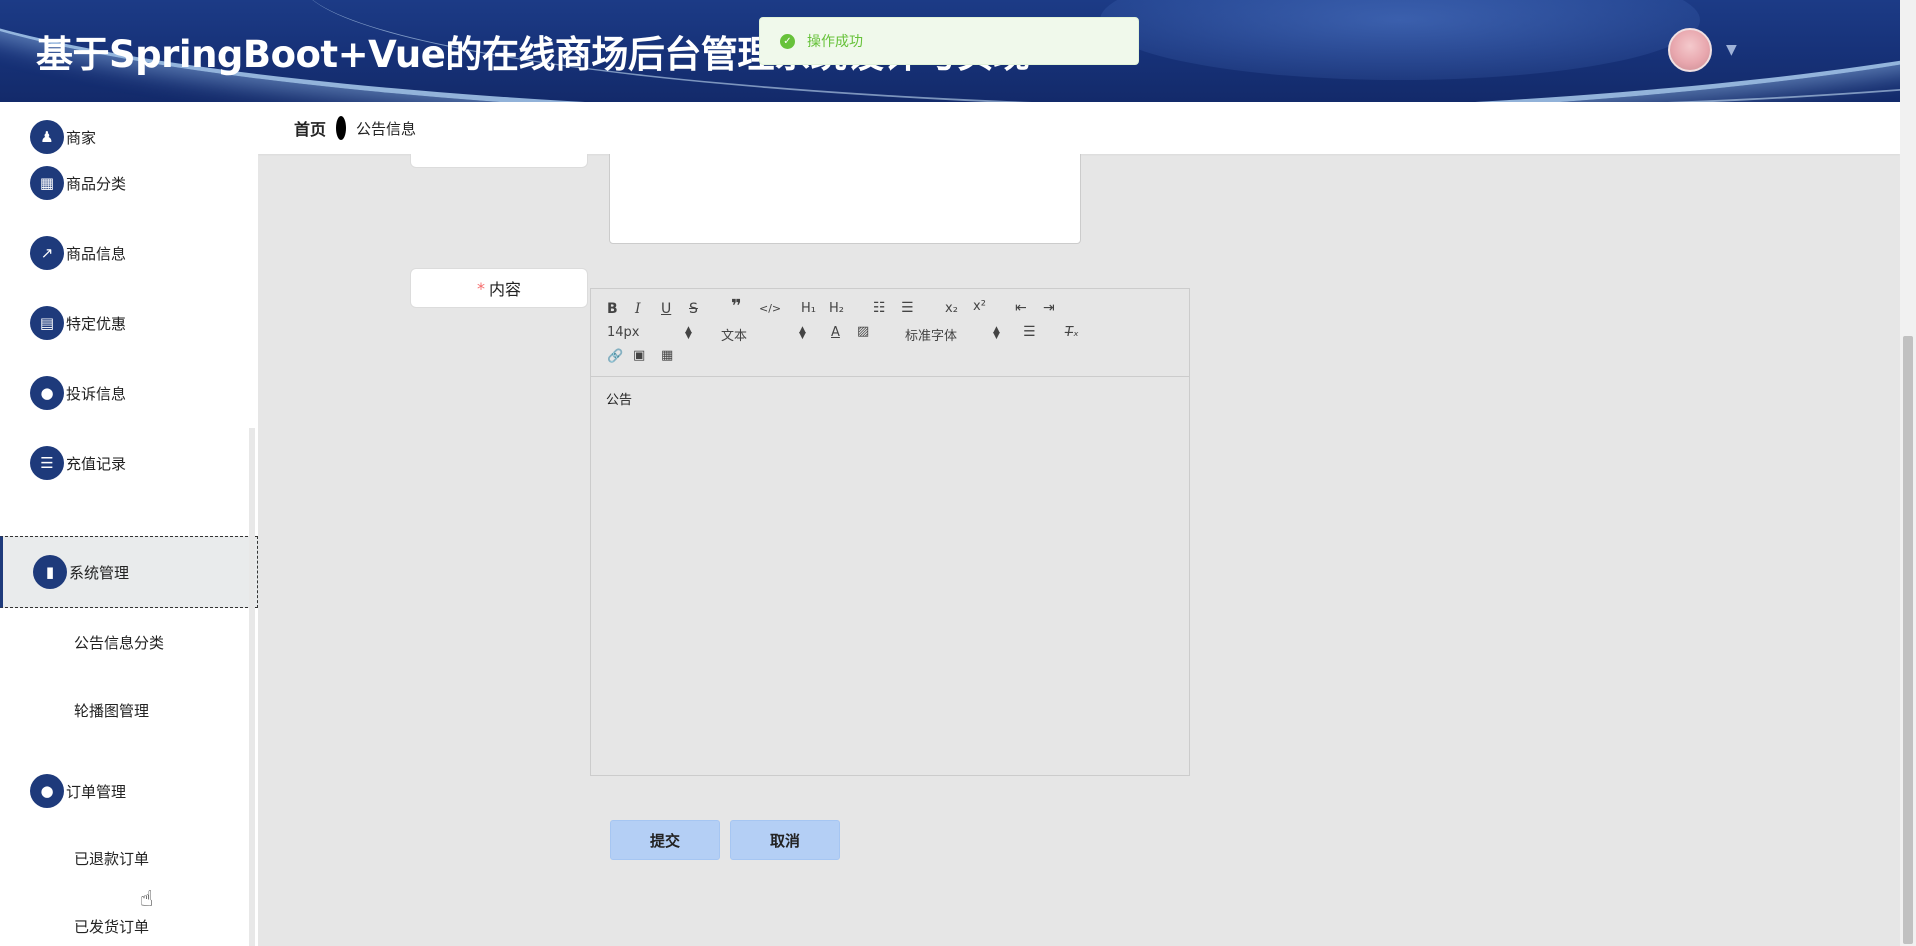 Image resolution: width=1916 pixels, height=946 pixels. I want to click on sidebar-subitem-refunded: 已退款订单, so click(111, 858).